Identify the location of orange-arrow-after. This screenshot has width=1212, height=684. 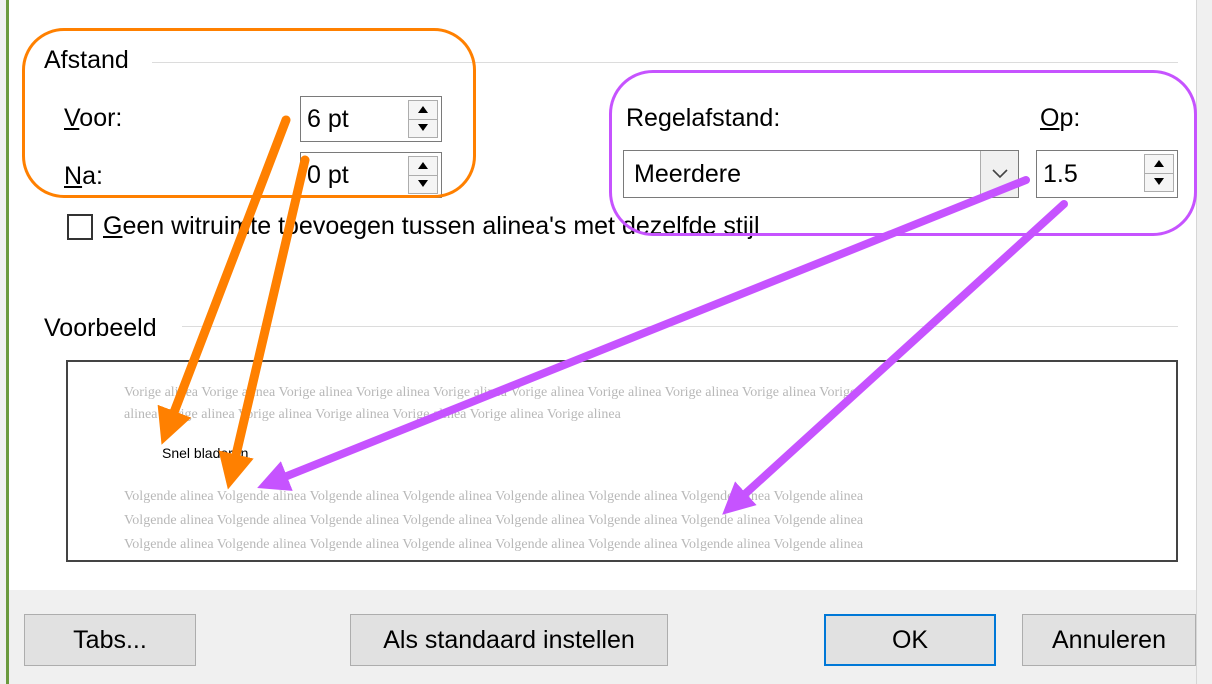
(264, 322).